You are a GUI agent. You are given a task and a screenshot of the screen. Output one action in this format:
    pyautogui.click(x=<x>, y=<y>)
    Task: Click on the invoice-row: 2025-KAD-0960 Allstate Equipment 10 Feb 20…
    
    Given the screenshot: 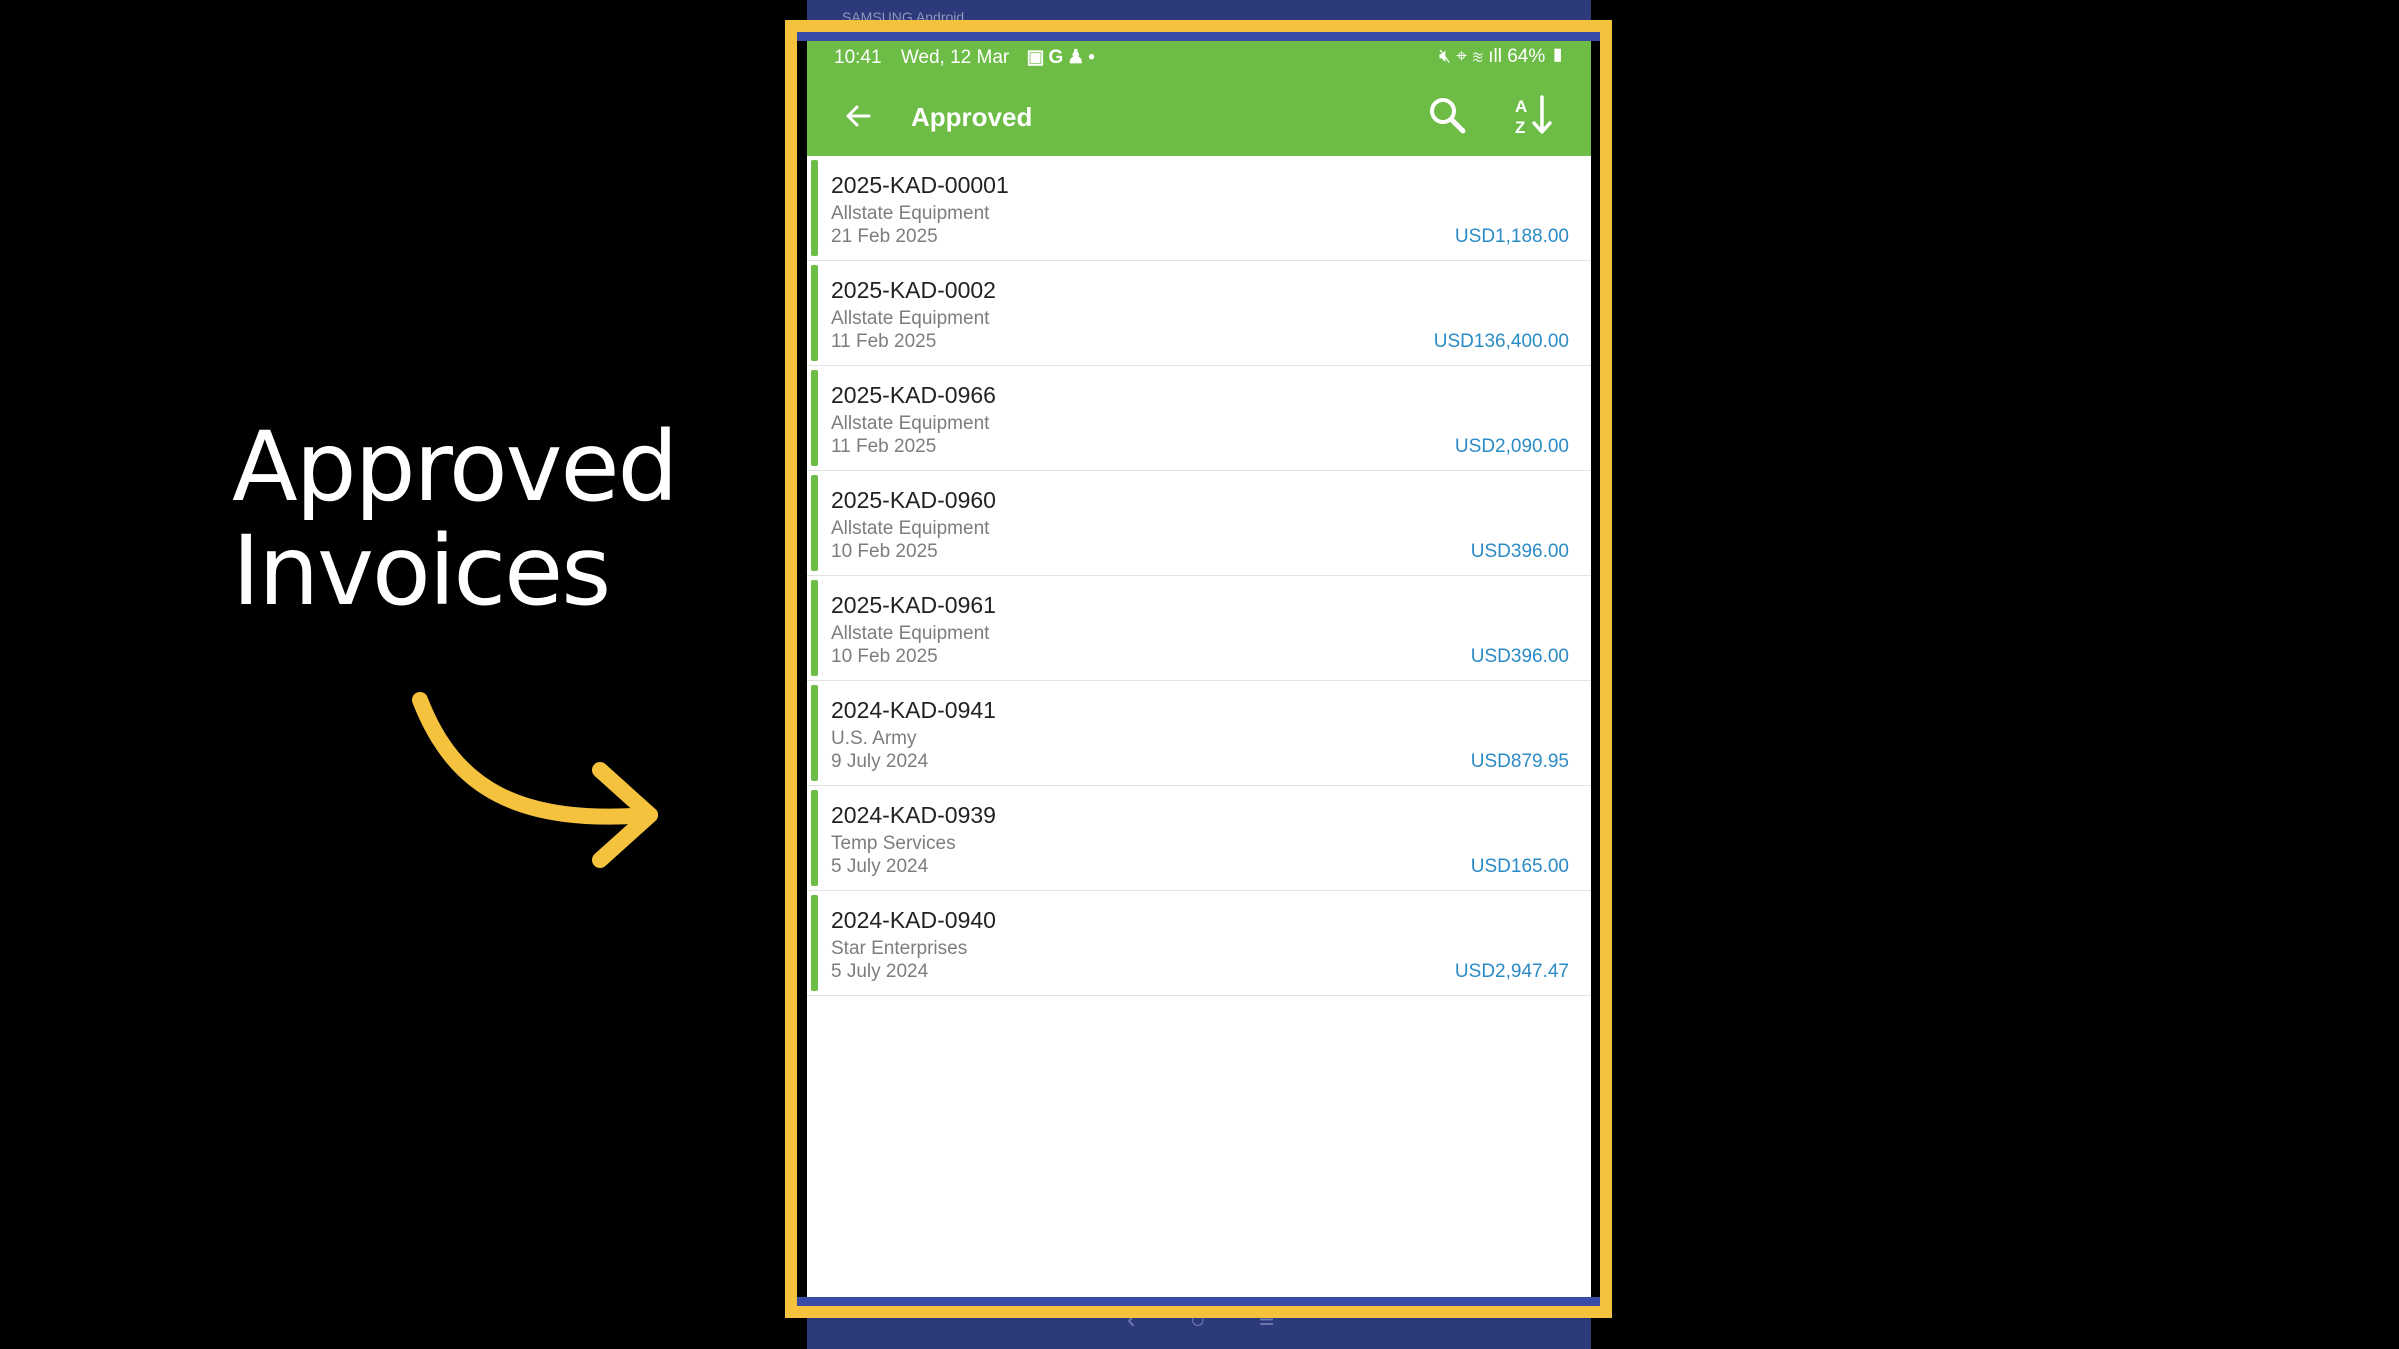 What is the action you would take?
    pyautogui.click(x=1199, y=523)
    